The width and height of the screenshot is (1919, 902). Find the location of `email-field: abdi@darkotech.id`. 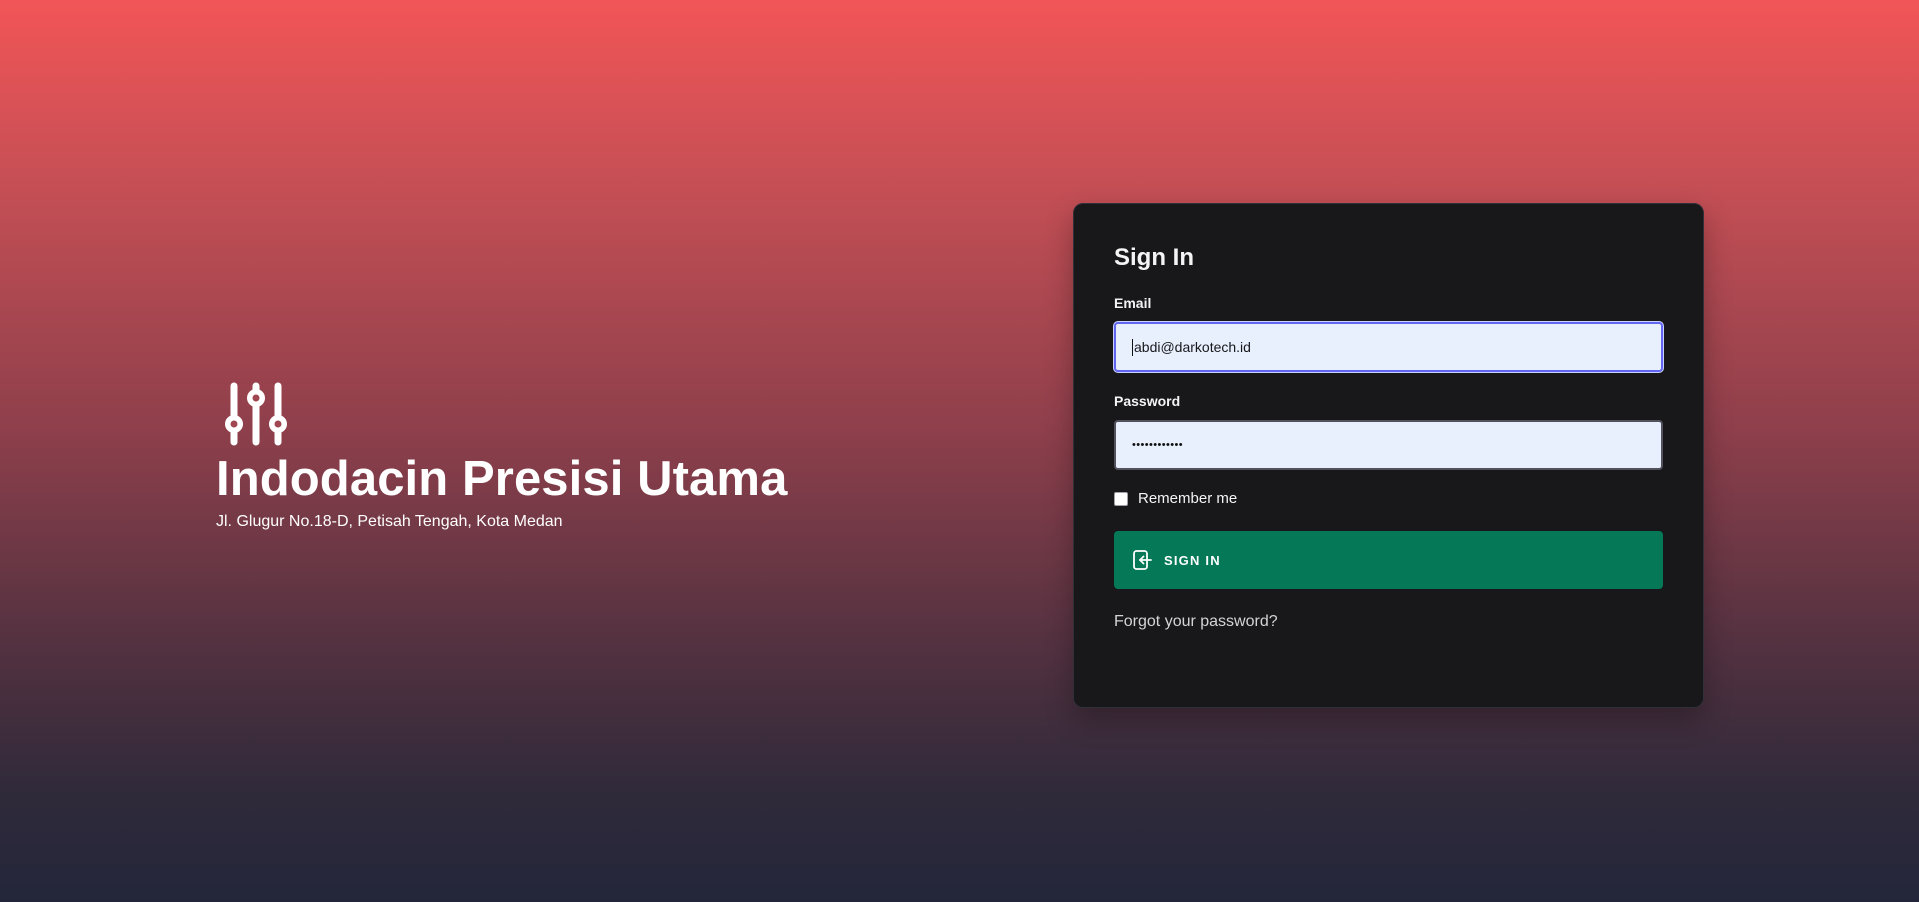

email-field: abdi@darkotech.id is located at coordinates (1388, 347).